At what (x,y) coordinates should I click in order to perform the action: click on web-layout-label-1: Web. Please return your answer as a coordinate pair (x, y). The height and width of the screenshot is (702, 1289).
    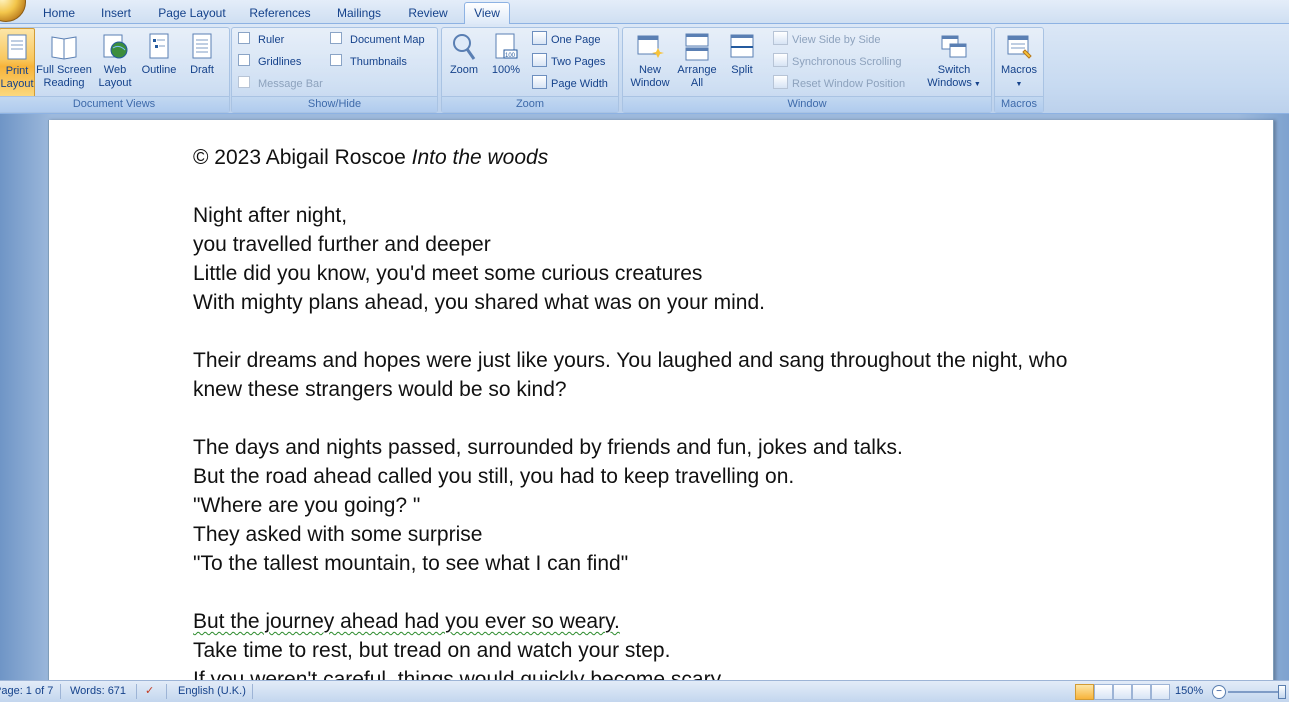
    Looking at the image, I should click on (115, 70).